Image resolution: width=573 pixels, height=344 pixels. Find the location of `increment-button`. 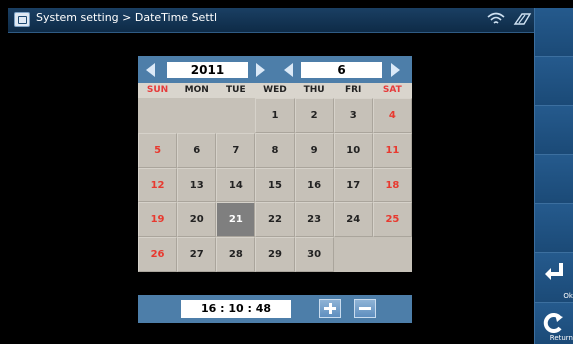

increment-button is located at coordinates (330, 308).